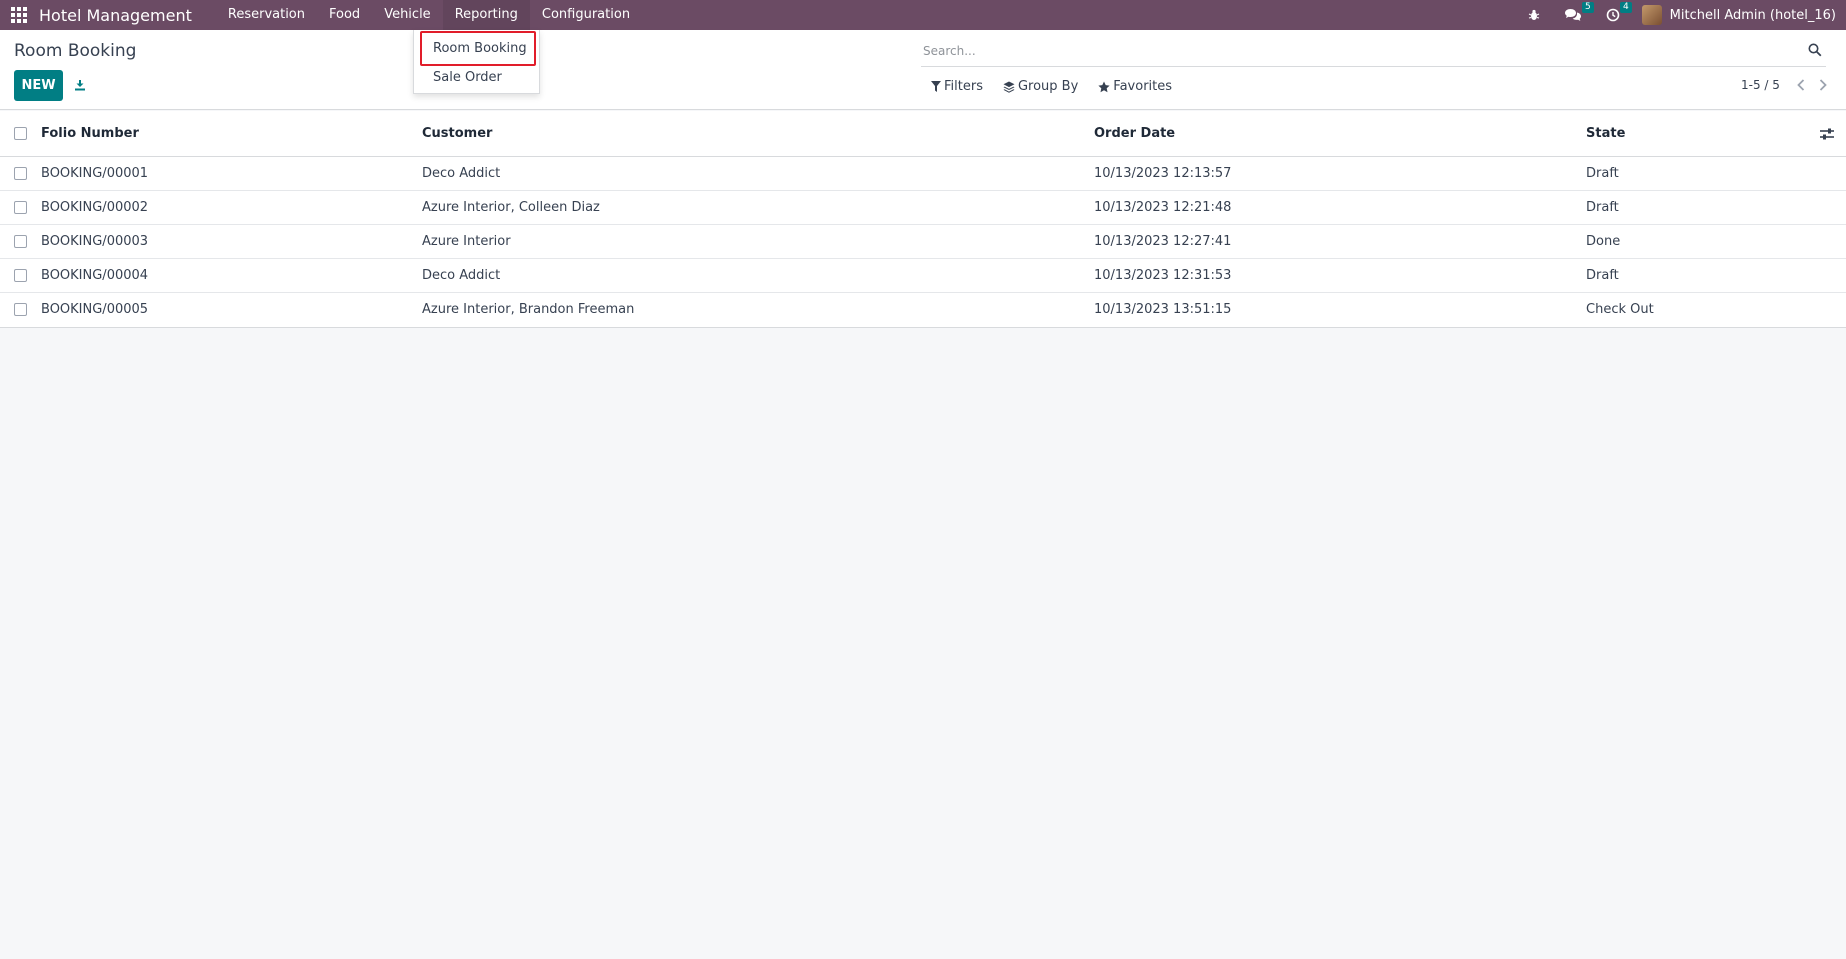  What do you see at coordinates (1143, 86) in the screenshot?
I see `favorites-label: Favorites` at bounding box center [1143, 86].